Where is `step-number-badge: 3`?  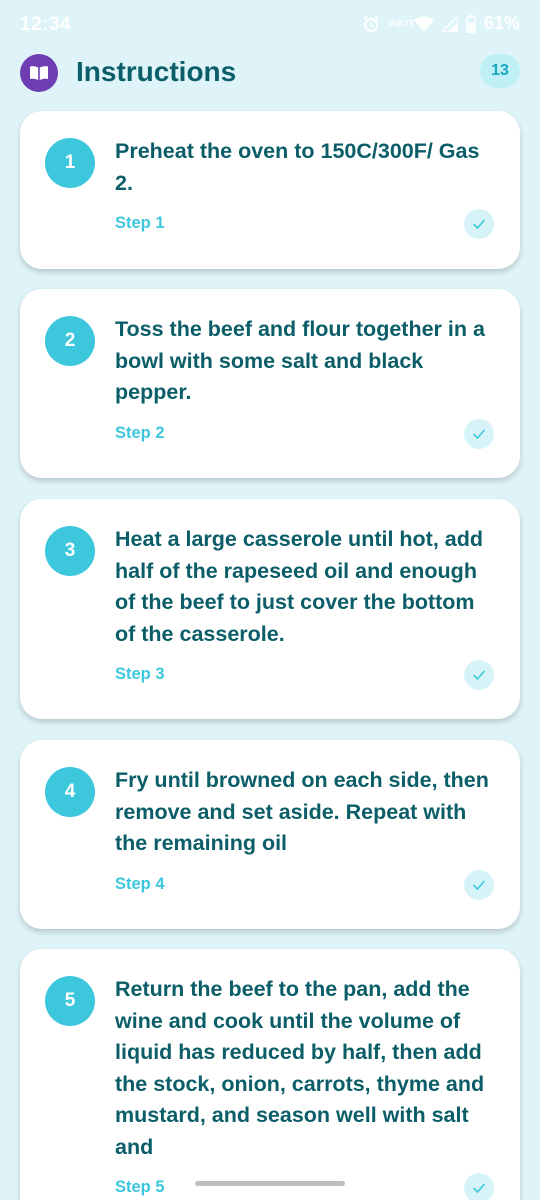 step-number-badge: 3 is located at coordinates (70, 551).